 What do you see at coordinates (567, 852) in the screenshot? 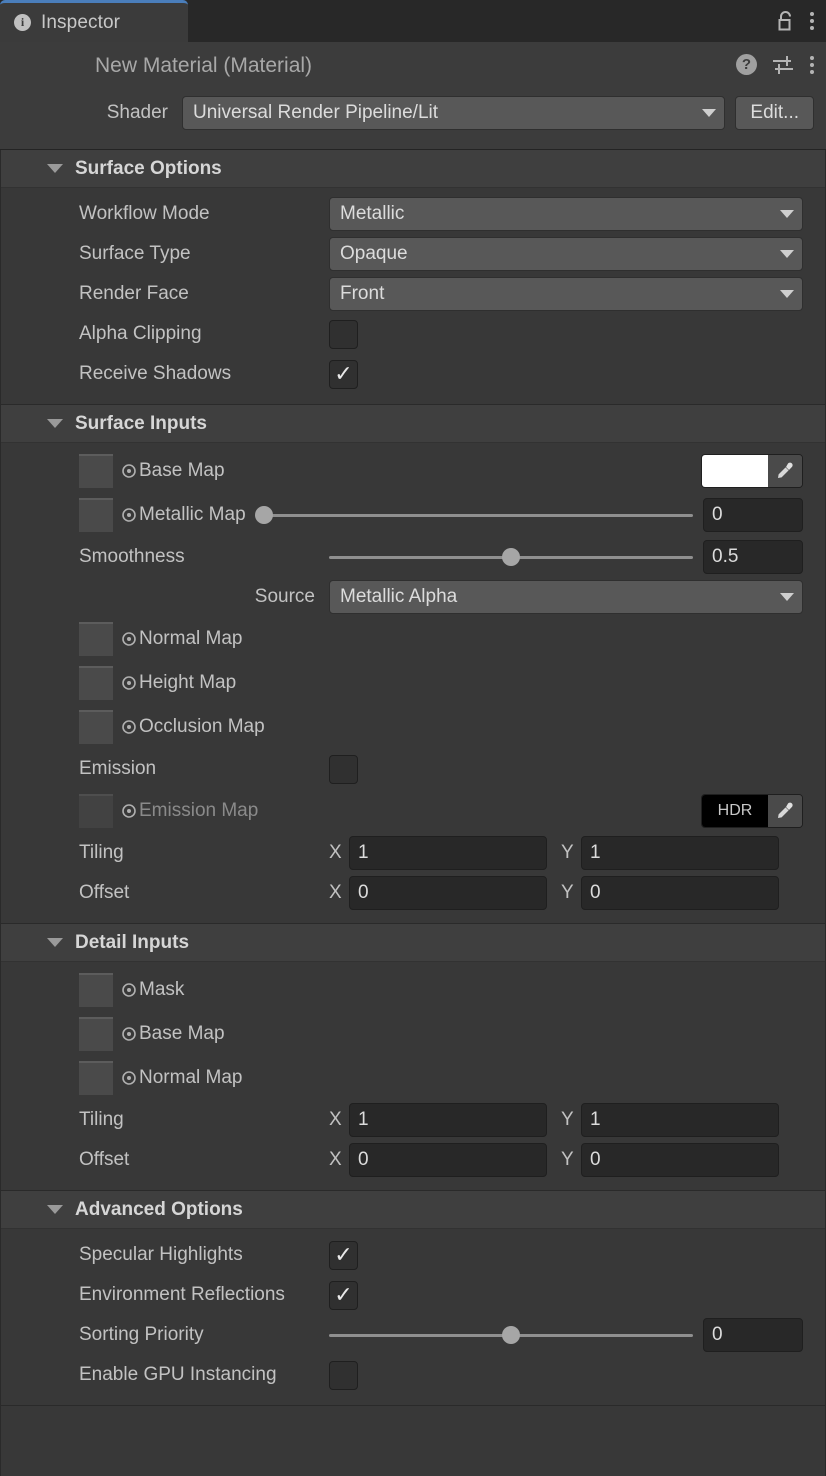
I see `axis-y-label: Y` at bounding box center [567, 852].